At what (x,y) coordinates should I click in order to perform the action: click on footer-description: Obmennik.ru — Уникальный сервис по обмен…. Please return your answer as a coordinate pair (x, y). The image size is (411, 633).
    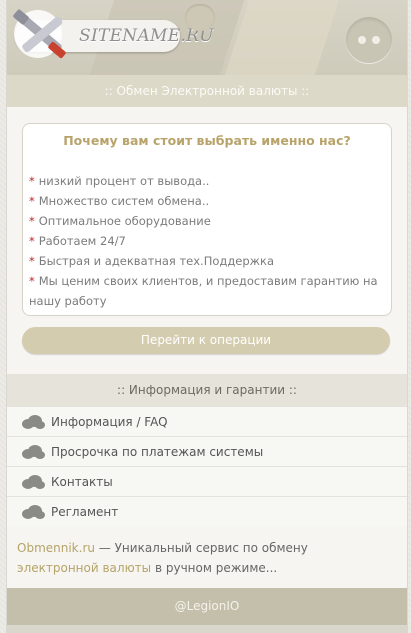
    Looking at the image, I should click on (162, 558).